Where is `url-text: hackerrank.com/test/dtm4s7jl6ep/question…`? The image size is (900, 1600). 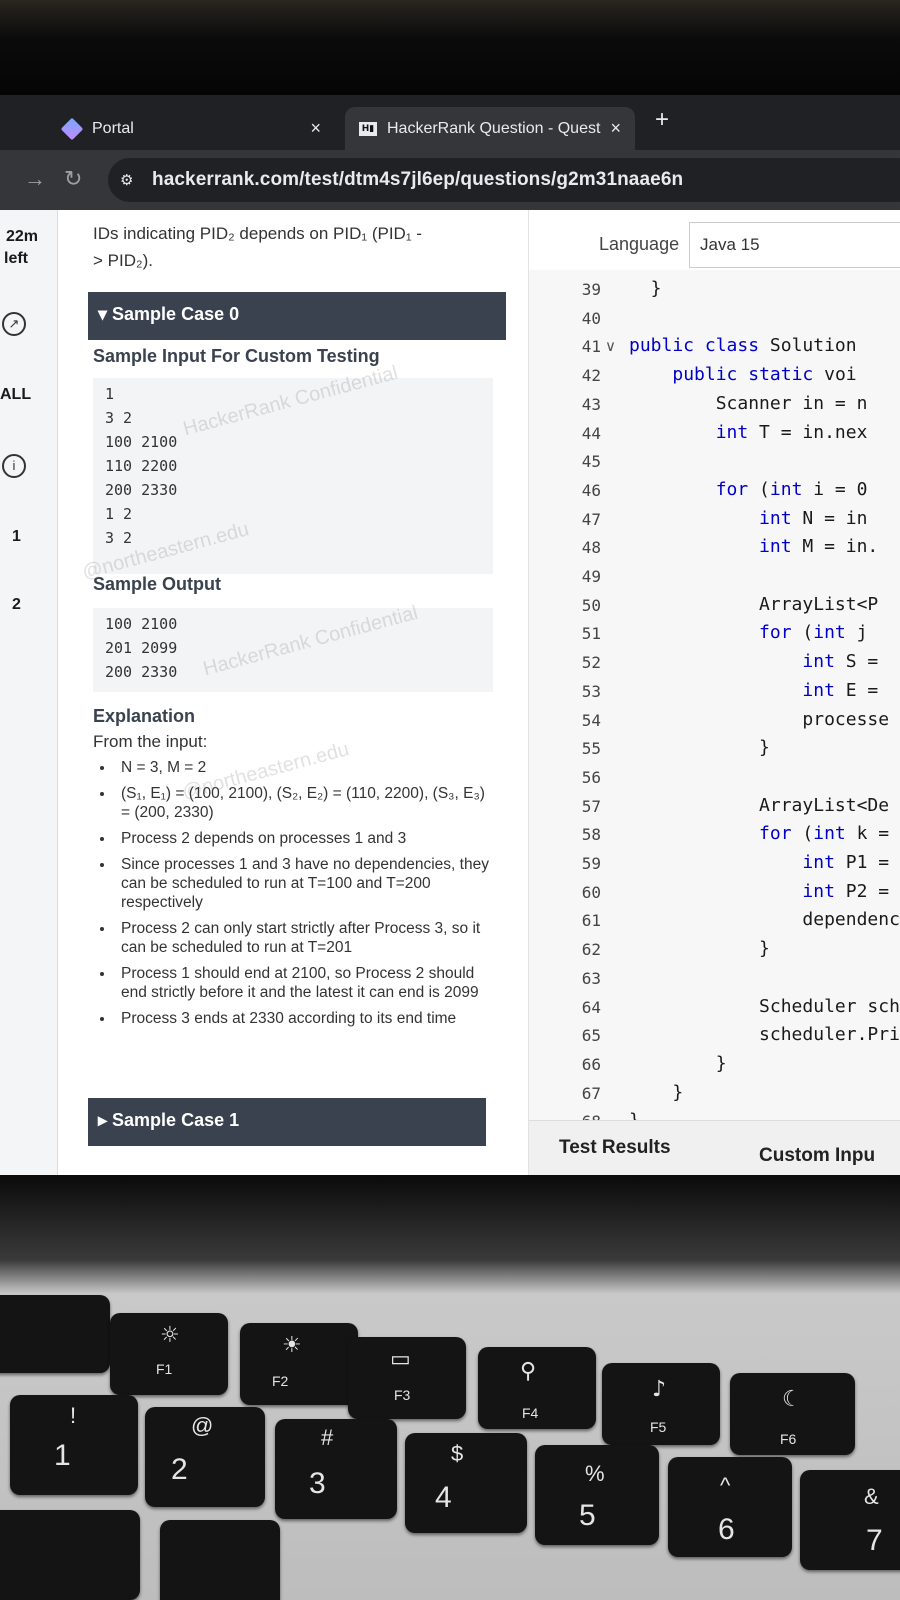 url-text: hackerrank.com/test/dtm4s7jl6ep/question… is located at coordinates (417, 180).